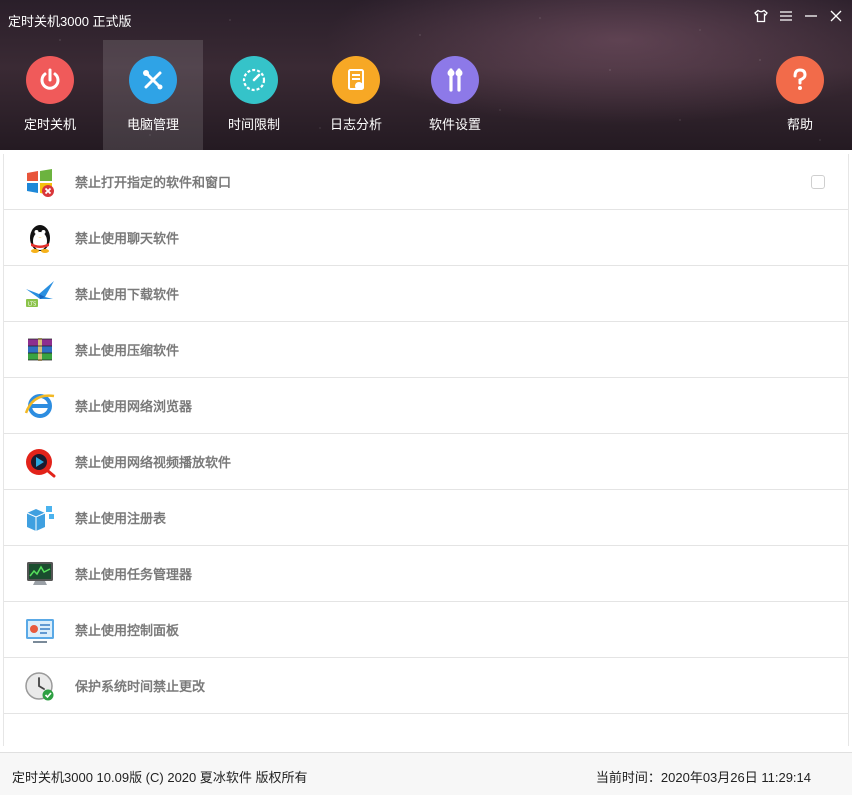  What do you see at coordinates (40, 238) in the screenshot?
I see `penguin-icon` at bounding box center [40, 238].